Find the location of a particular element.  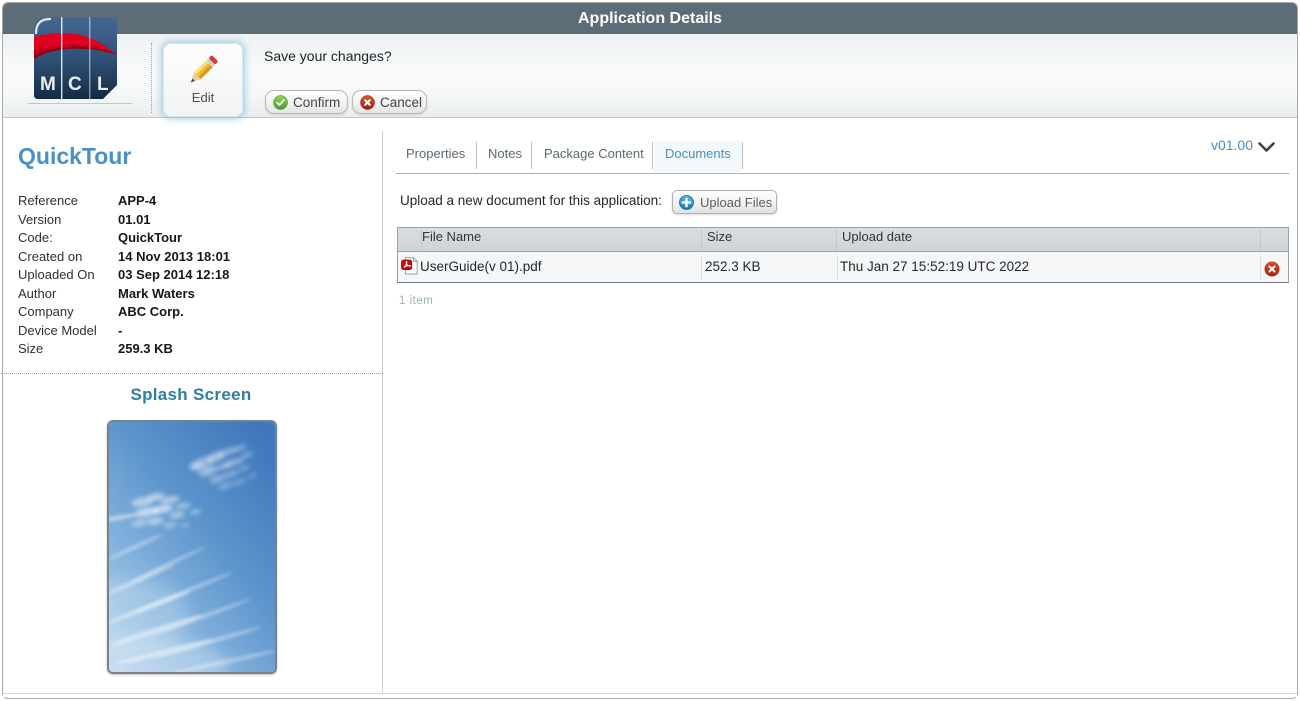

svg-text: L is located at coordinates (103, 84).